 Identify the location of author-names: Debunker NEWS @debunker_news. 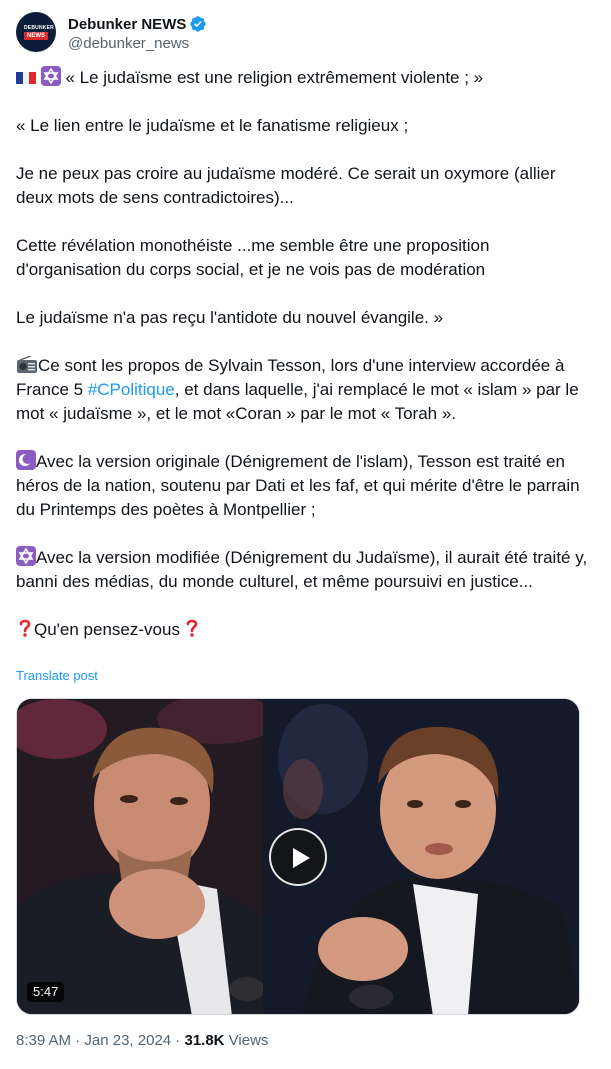
(137, 33).